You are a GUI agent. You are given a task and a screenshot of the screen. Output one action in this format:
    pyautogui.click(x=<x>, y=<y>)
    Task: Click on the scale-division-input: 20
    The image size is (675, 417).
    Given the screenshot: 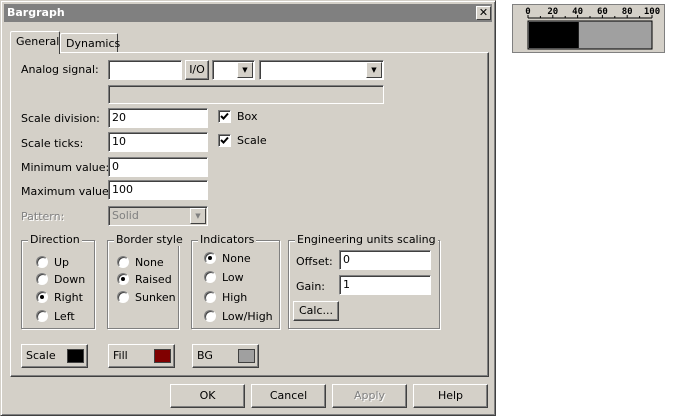 What is the action you would take?
    pyautogui.click(x=158, y=118)
    